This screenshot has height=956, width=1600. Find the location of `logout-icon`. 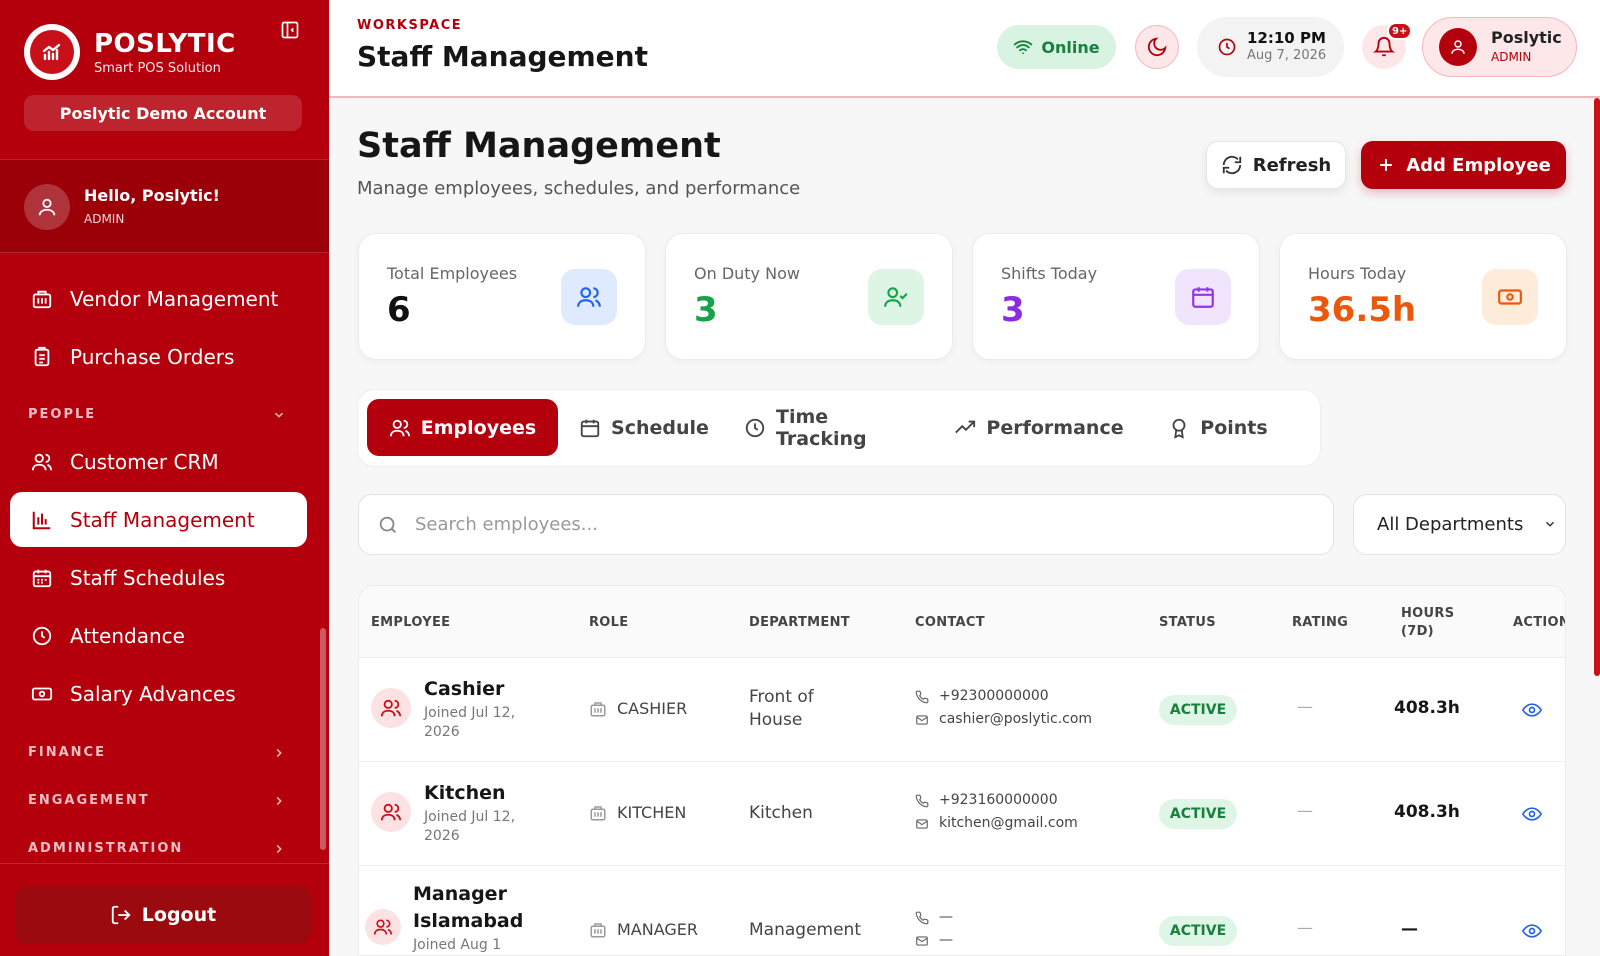

logout-icon is located at coordinates (121, 915).